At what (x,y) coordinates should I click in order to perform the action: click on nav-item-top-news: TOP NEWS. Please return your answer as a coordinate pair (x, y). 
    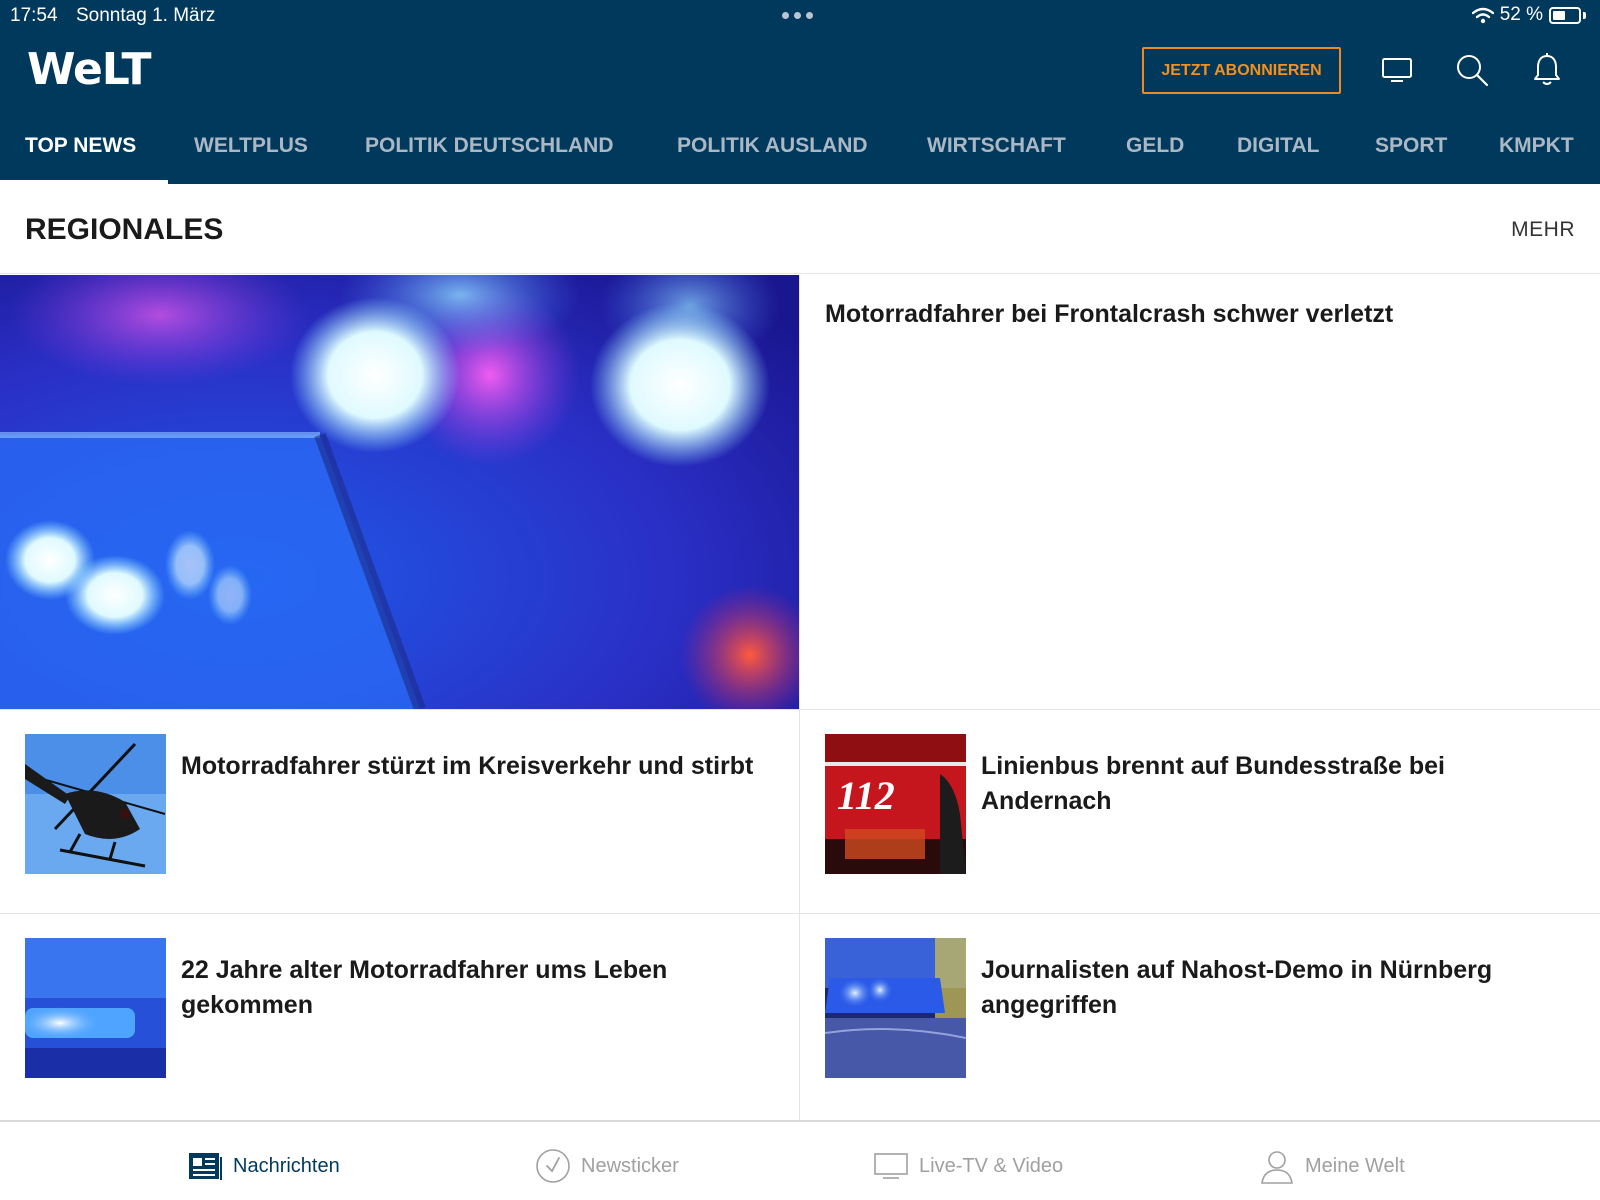
    Looking at the image, I should click on (80, 146).